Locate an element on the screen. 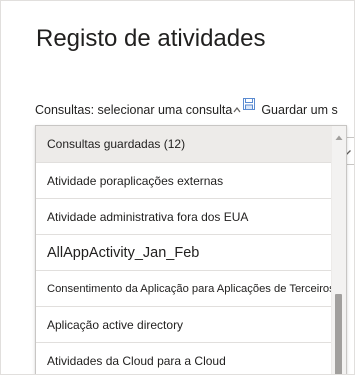 Image resolution: width=355 pixels, height=375 pixels. scrollbar-thumb is located at coordinates (338, 334).